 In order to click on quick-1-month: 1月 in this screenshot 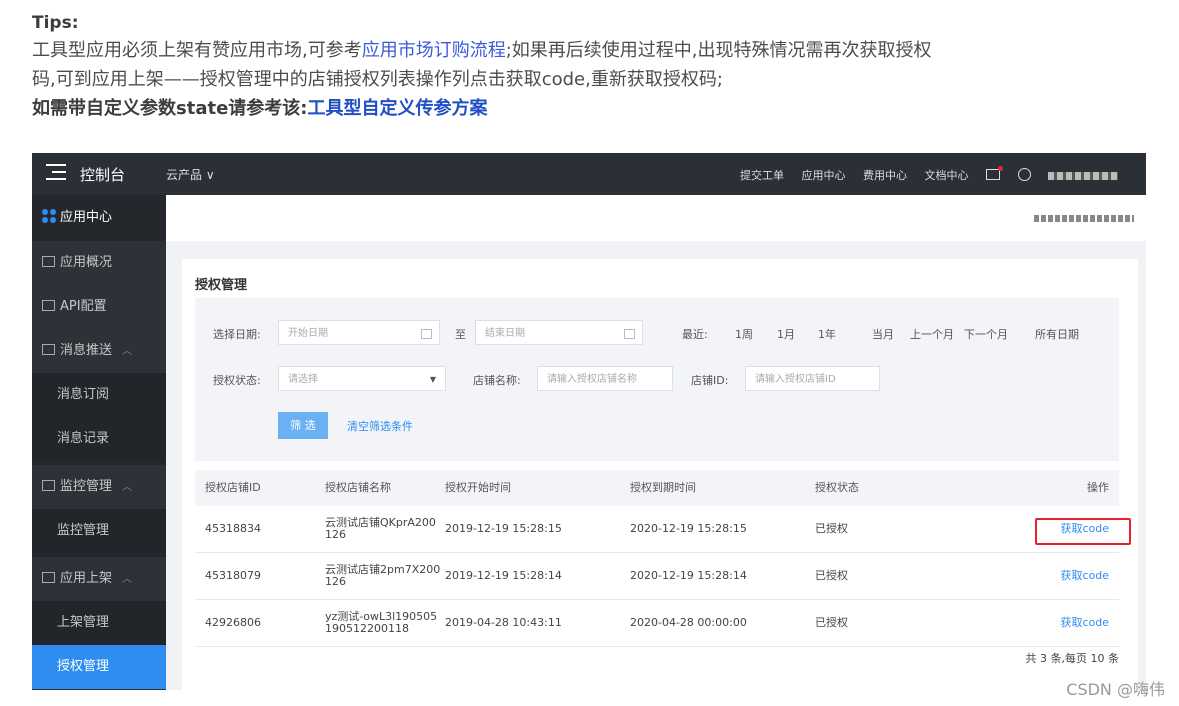, I will do `click(786, 334)`.